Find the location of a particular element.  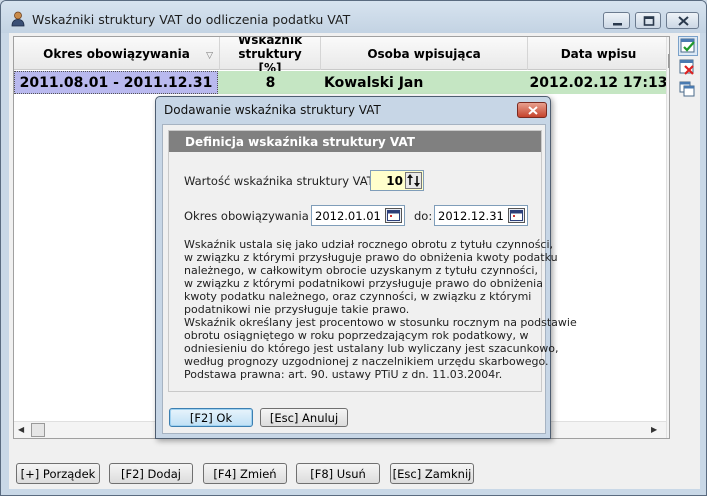

spinner-button is located at coordinates (413, 180).